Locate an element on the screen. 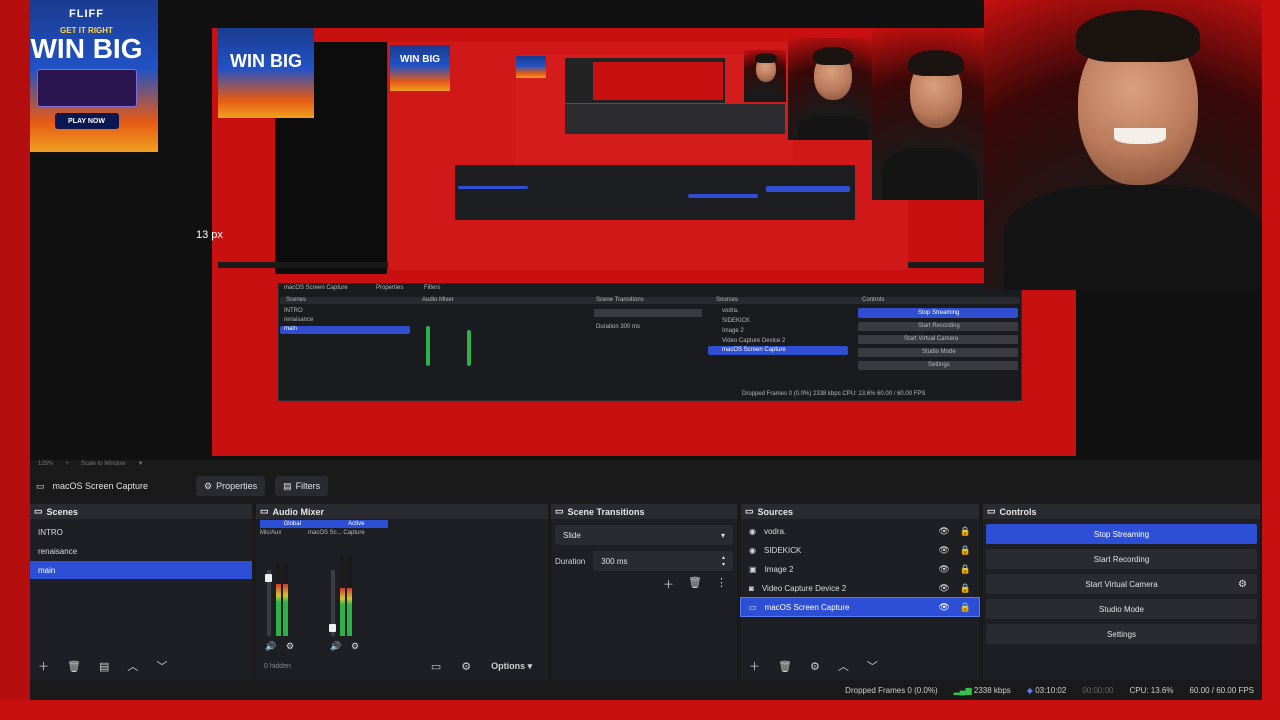 Image resolution: width=1280 pixels, height=720 pixels. ad-brand: FLIFF is located at coordinates (86, 14).